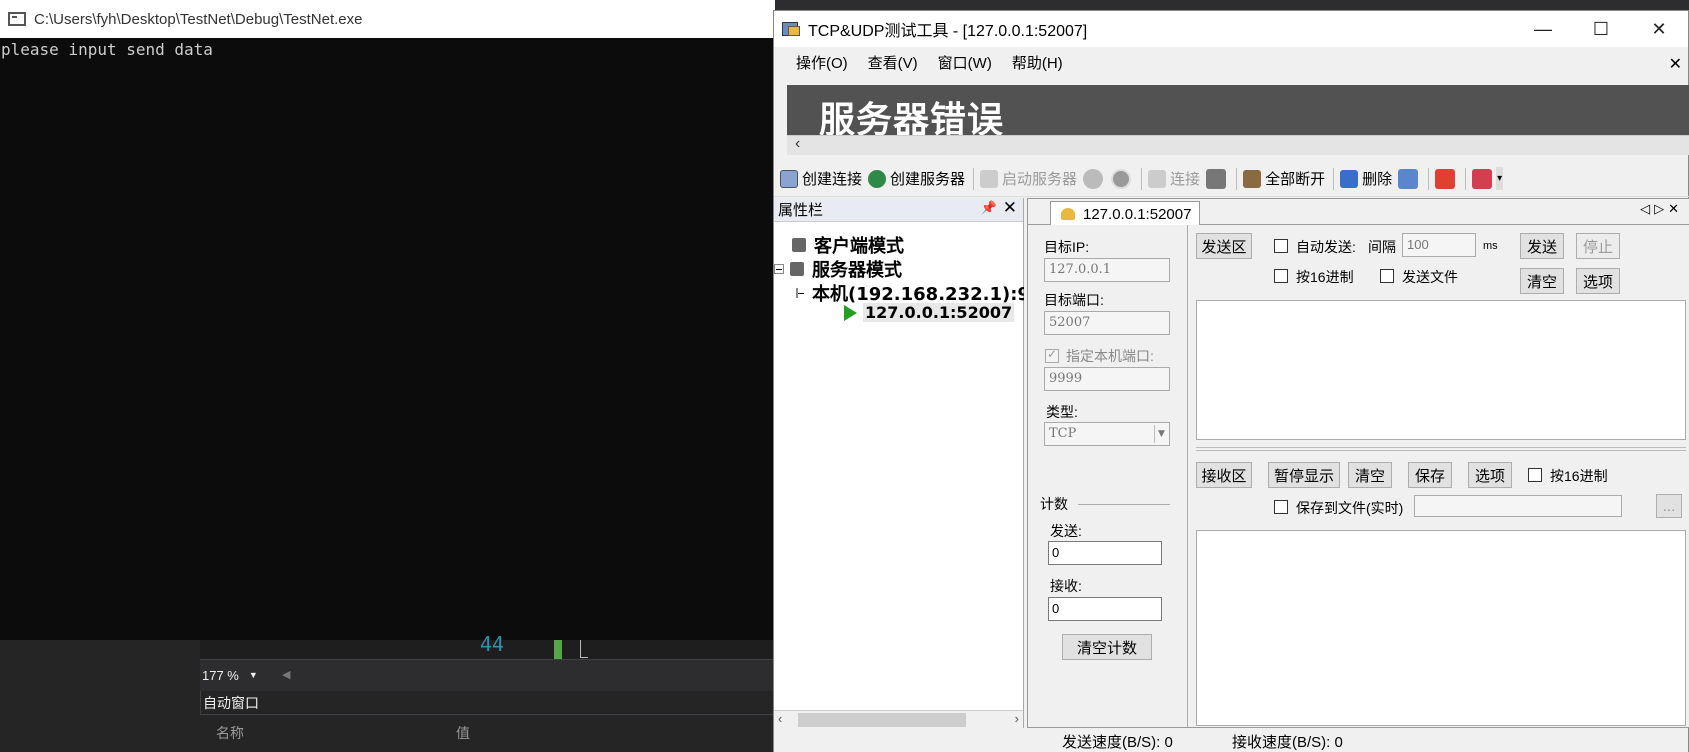 The height and width of the screenshot is (752, 1689). Describe the element at coordinates (1661, 209) in the screenshot. I see `tab-navigation: ◁▷✕` at that location.